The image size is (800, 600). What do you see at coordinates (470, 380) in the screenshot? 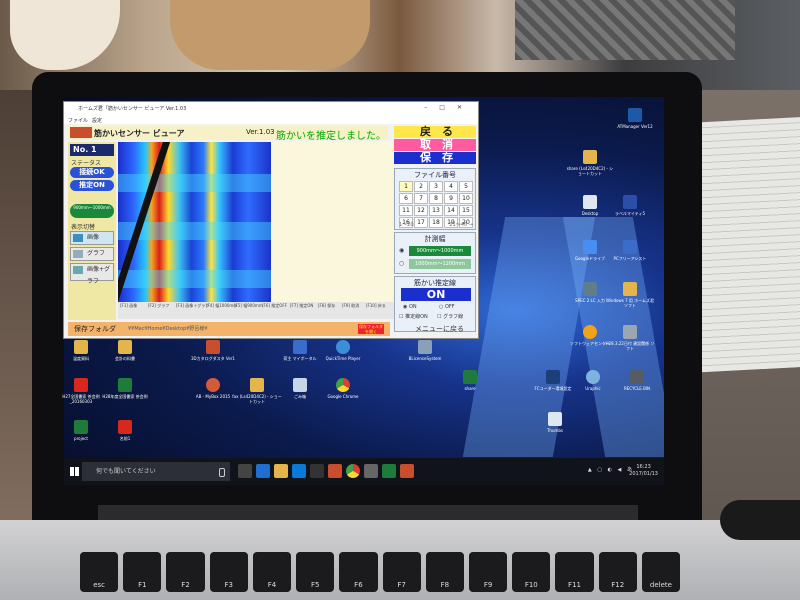
I see `desktop-icon: share` at bounding box center [470, 380].